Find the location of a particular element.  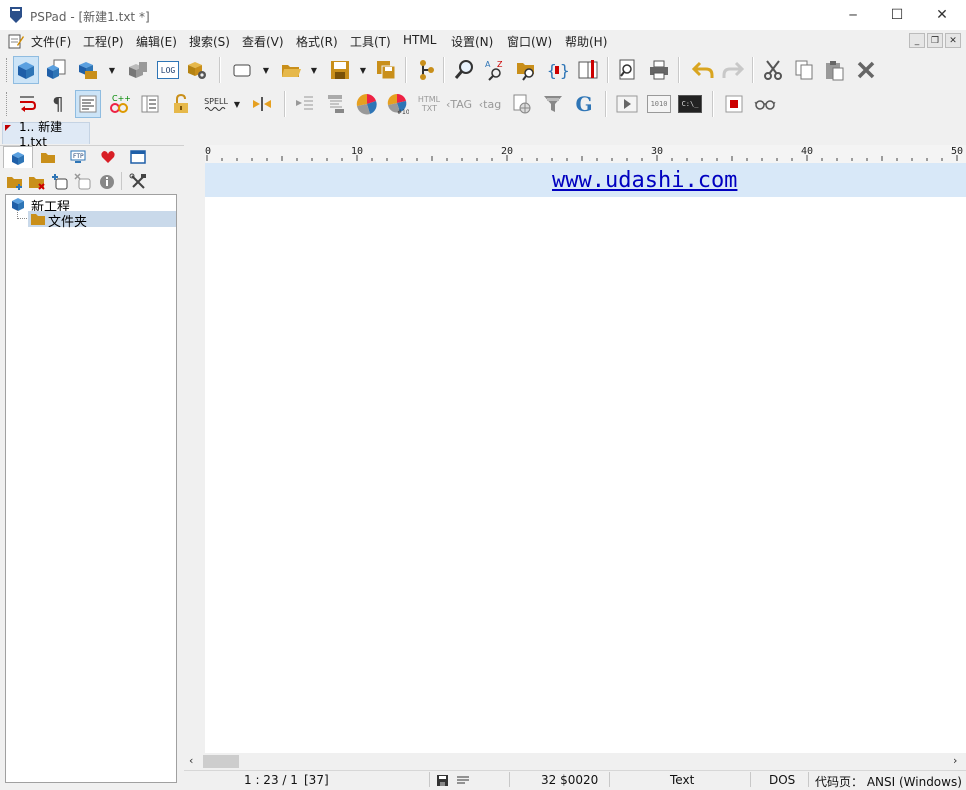

menu-project: 工程(P) is located at coordinates (103, 41).